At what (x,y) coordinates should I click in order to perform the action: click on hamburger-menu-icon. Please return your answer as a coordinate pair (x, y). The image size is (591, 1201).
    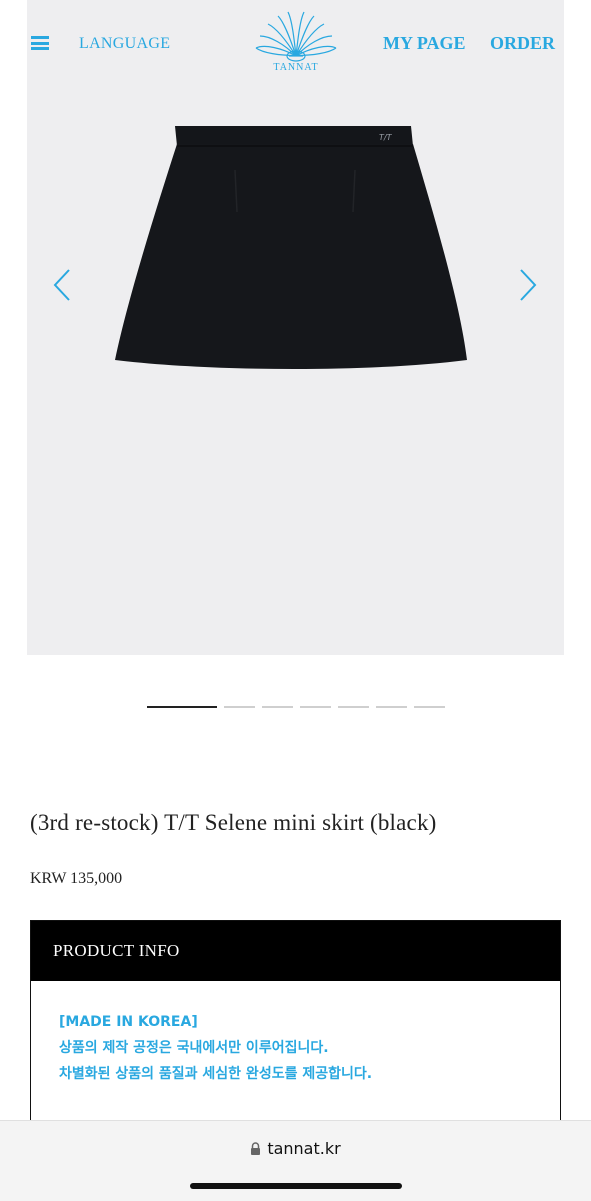
    Looking at the image, I should click on (40, 43).